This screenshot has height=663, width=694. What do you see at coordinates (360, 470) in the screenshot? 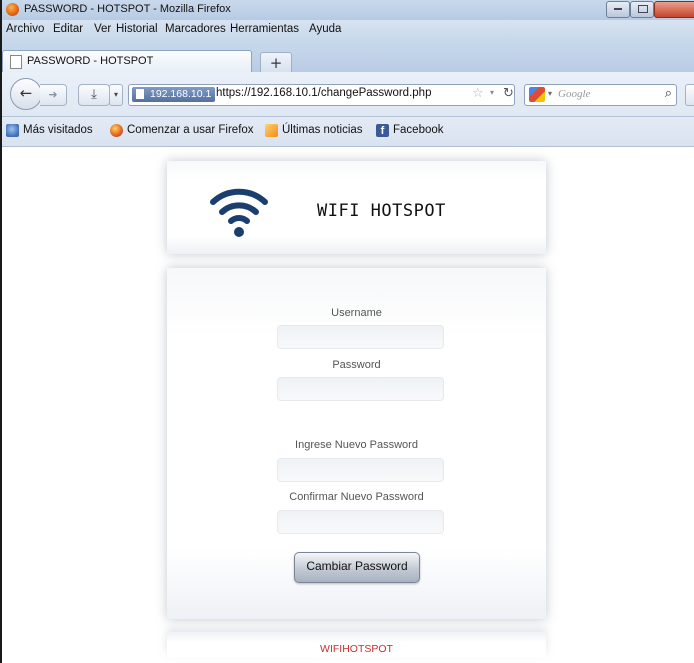
I see `new-password-field` at bounding box center [360, 470].